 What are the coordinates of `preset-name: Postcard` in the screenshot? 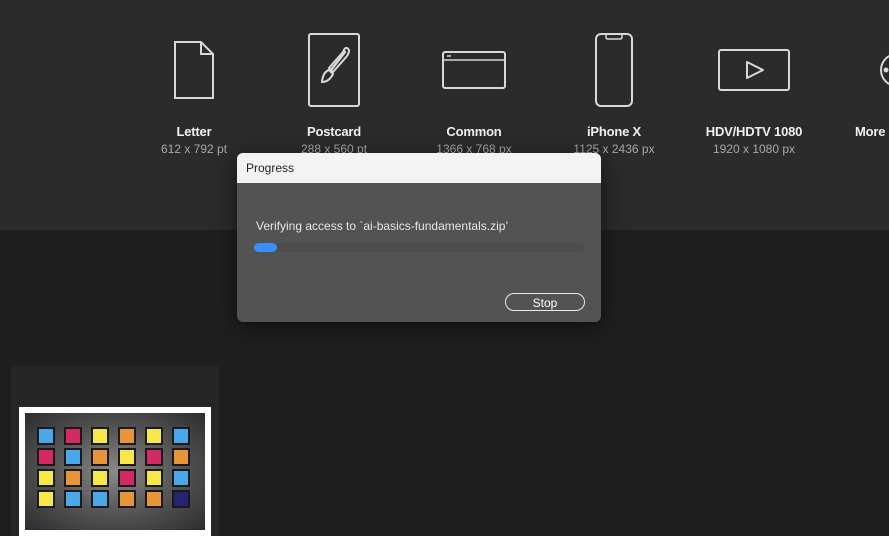 It's located at (334, 131).